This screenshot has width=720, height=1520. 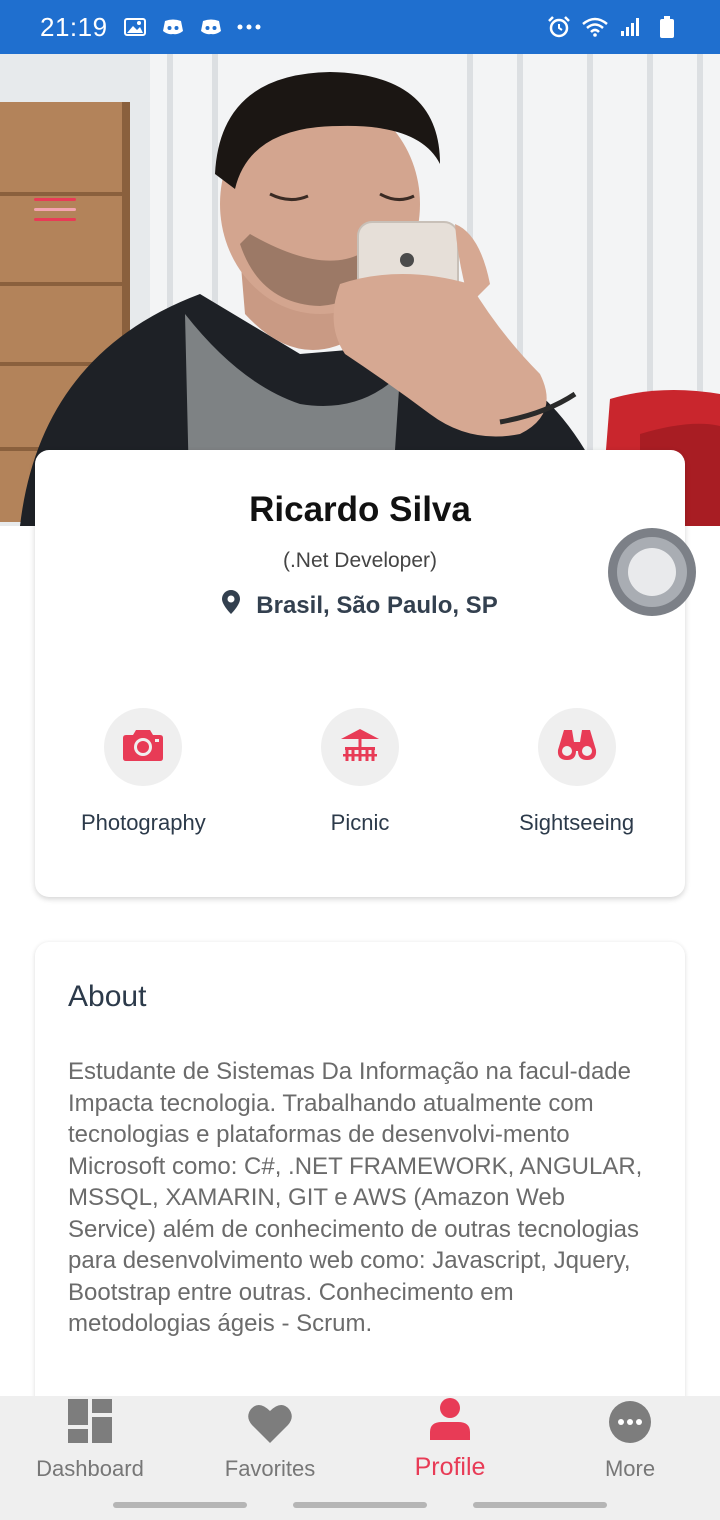 What do you see at coordinates (90, 1468) in the screenshot?
I see `nav-label: Dashboard` at bounding box center [90, 1468].